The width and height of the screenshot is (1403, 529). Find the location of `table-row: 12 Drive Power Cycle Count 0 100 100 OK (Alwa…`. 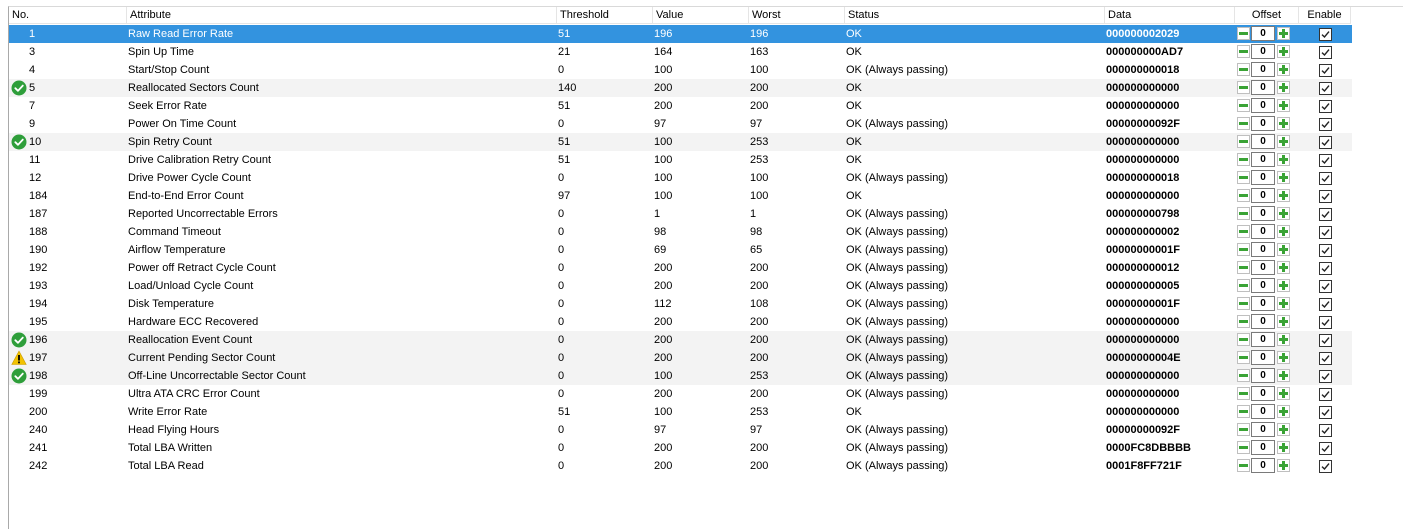

table-row: 12 Drive Power Cycle Count 0 100 100 OK (Alwa… is located at coordinates (680, 178).